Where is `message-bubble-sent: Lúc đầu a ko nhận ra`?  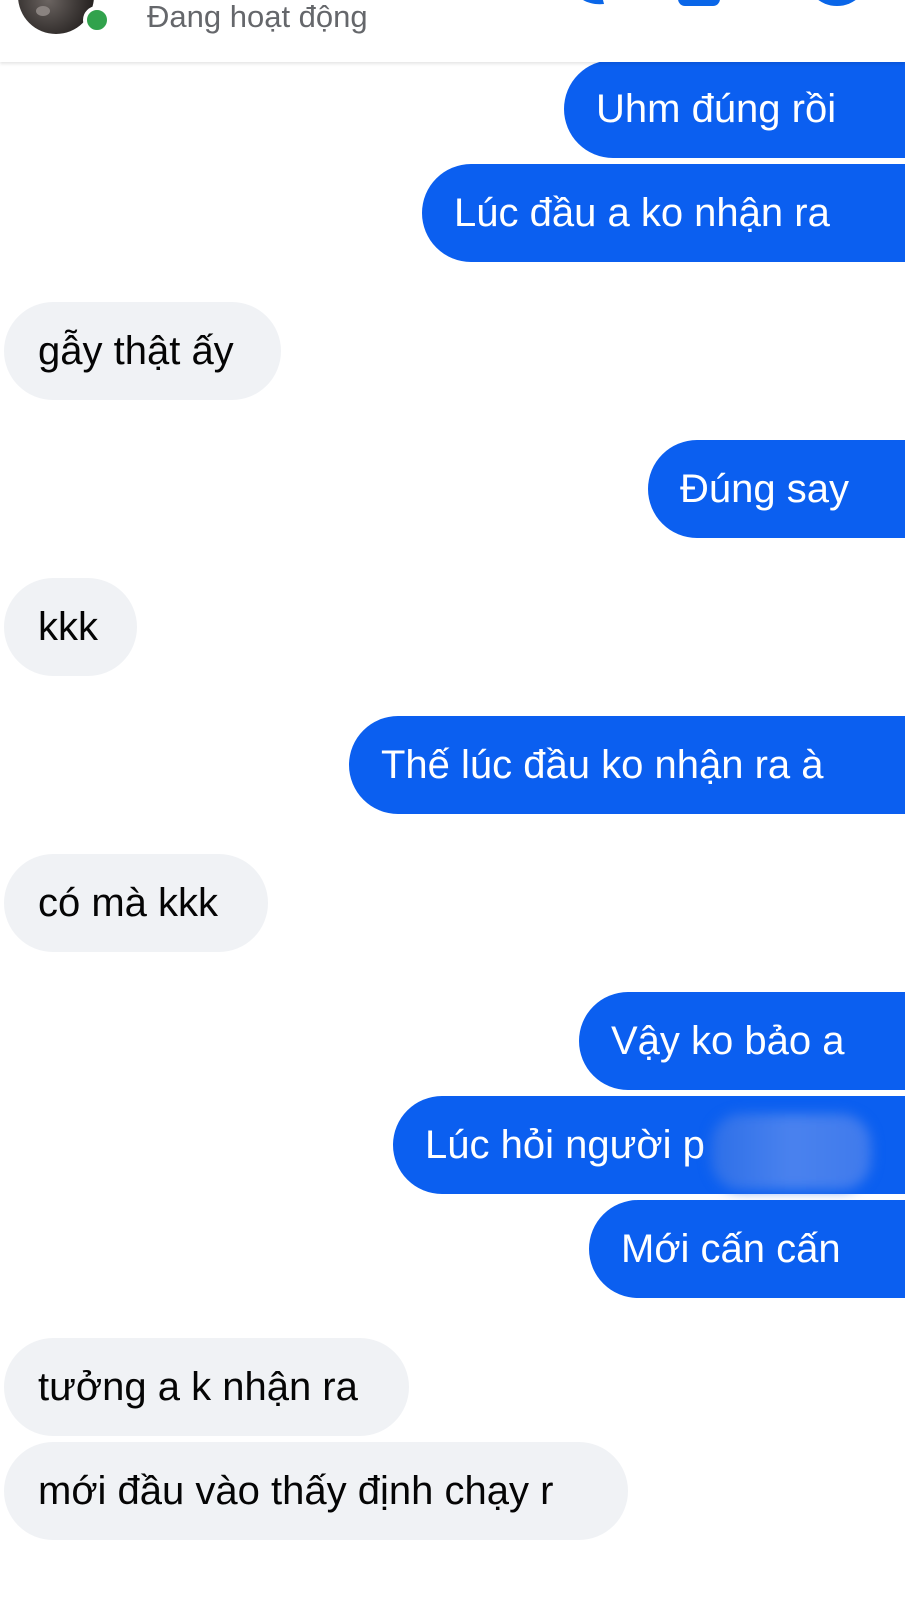
message-bubble-sent: Lúc đầu a ko nhận ra is located at coordinates (663, 213).